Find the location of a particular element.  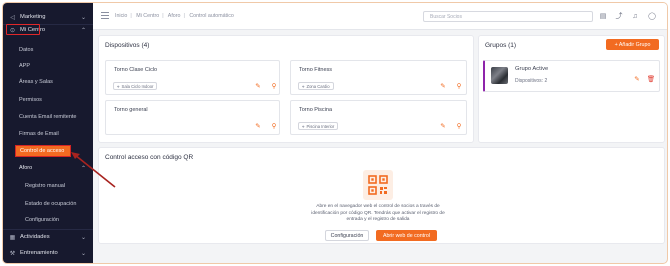

user-icon: ◯ is located at coordinates (652, 16).